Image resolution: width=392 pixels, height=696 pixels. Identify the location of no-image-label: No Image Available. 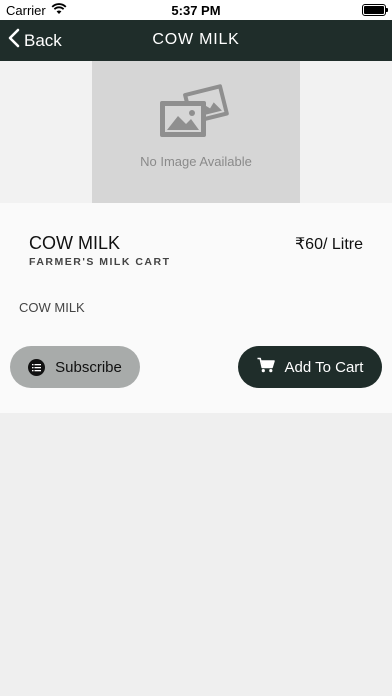
(196, 161).